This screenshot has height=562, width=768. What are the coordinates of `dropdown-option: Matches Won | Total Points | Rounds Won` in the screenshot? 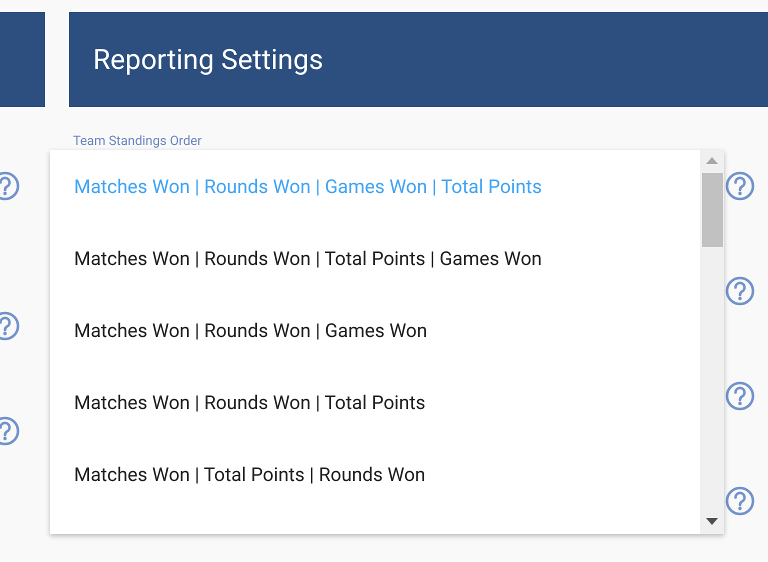 It's located at (375, 474).